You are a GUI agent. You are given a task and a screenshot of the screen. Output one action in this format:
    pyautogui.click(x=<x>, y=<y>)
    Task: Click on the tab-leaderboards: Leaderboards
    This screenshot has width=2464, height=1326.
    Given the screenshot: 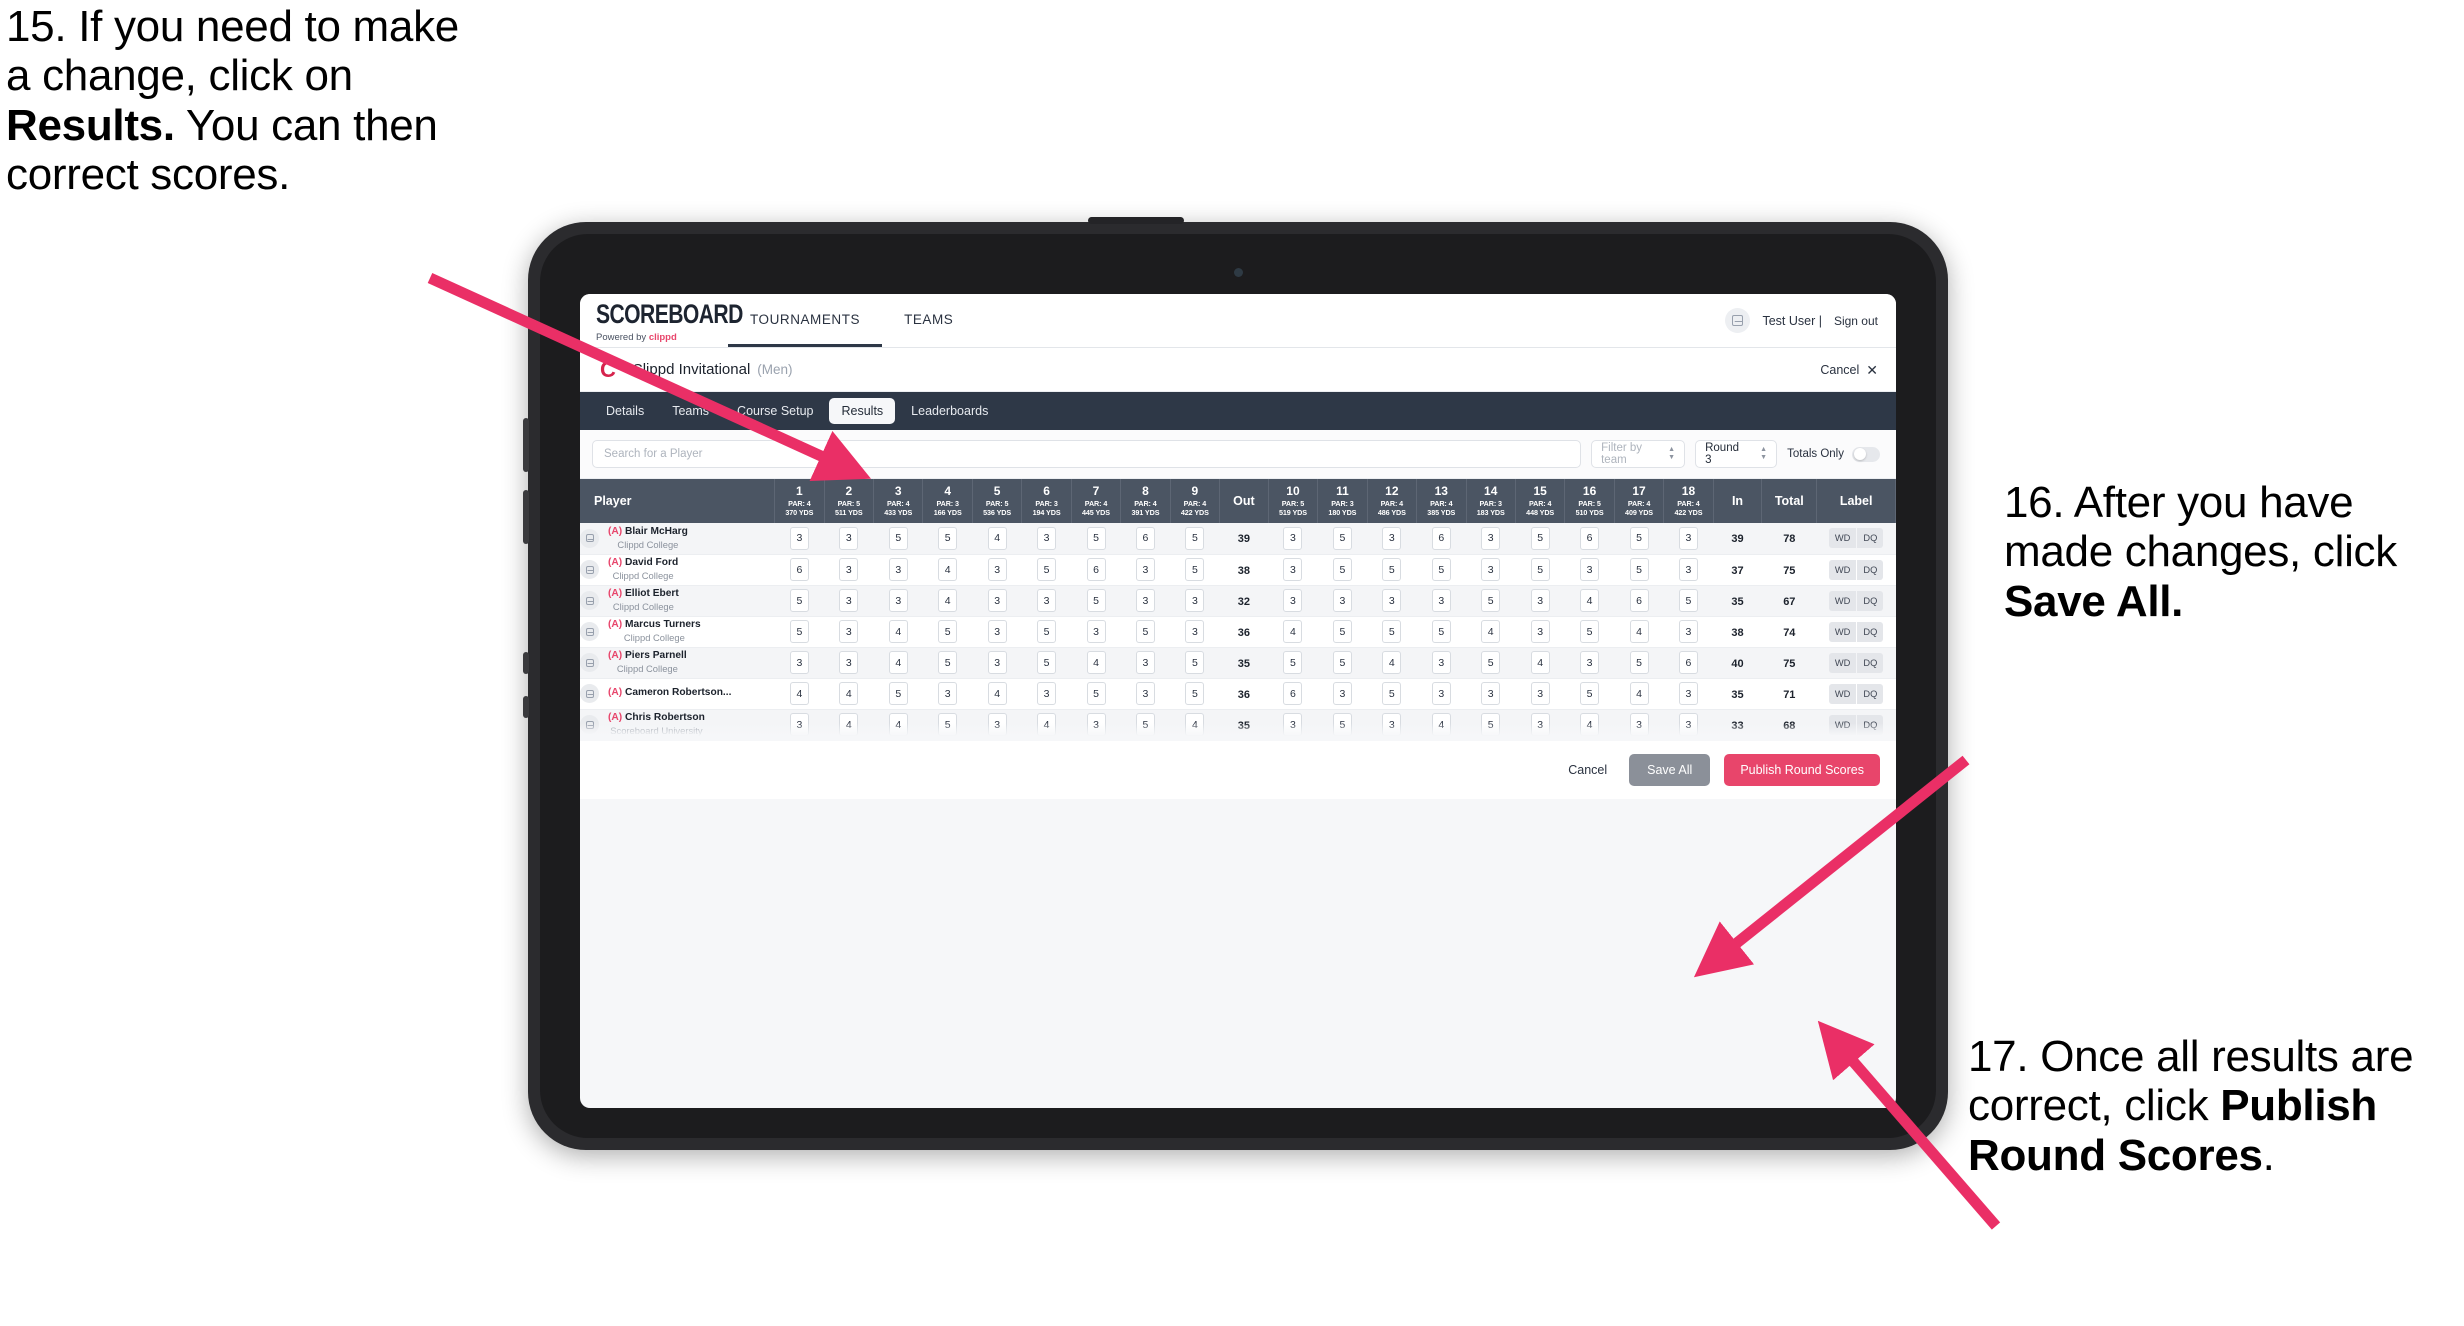 What is the action you would take?
    pyautogui.click(x=949, y=411)
    